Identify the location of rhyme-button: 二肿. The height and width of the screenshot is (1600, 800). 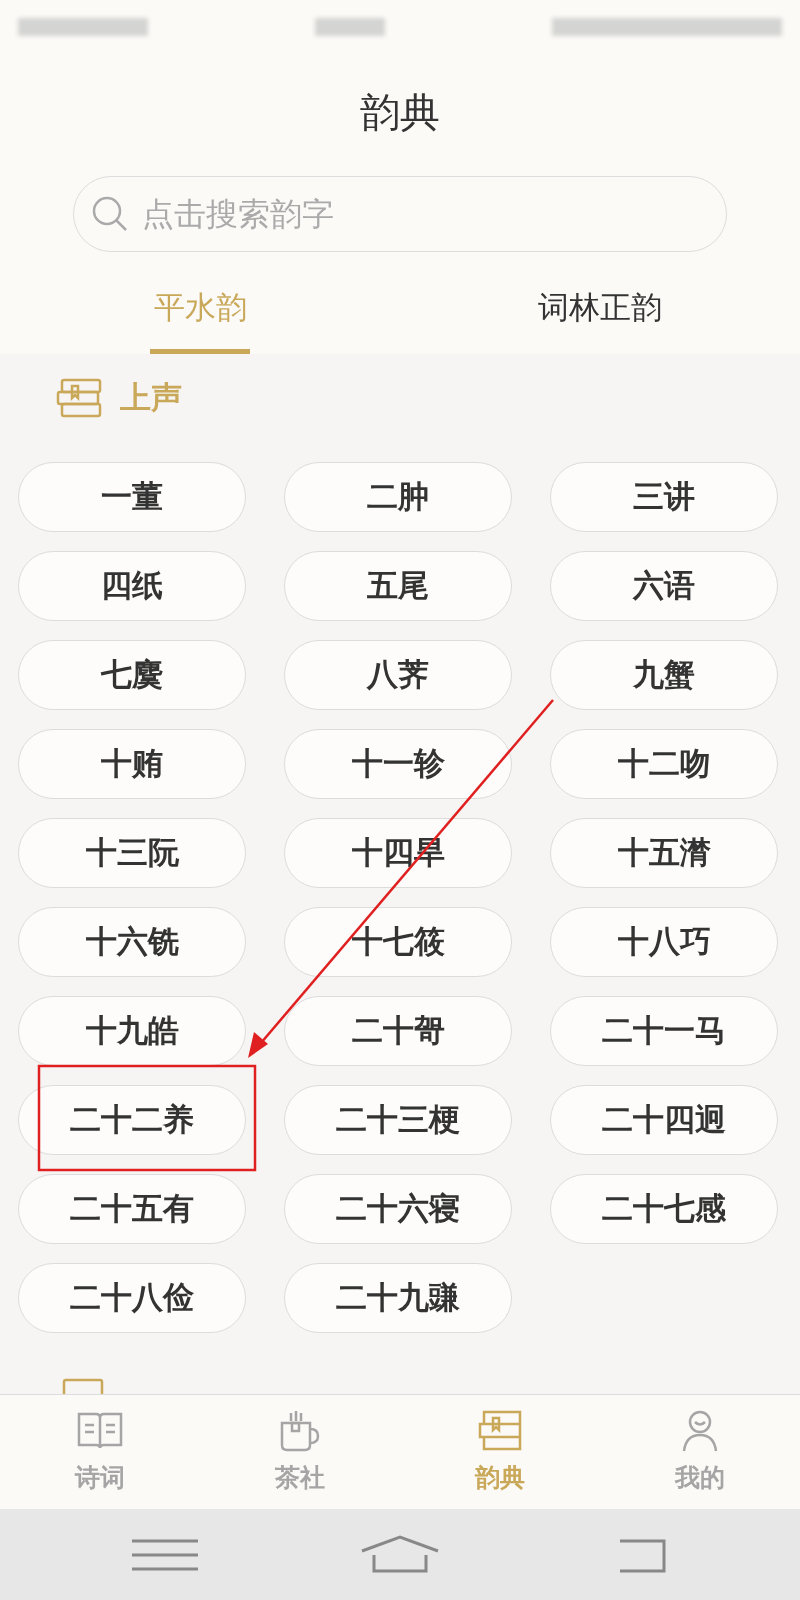
(398, 497).